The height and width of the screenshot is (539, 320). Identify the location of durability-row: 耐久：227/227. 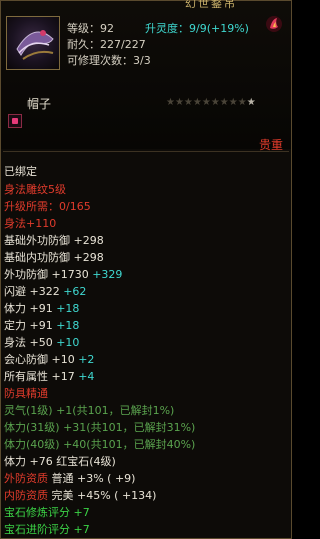
(106, 44).